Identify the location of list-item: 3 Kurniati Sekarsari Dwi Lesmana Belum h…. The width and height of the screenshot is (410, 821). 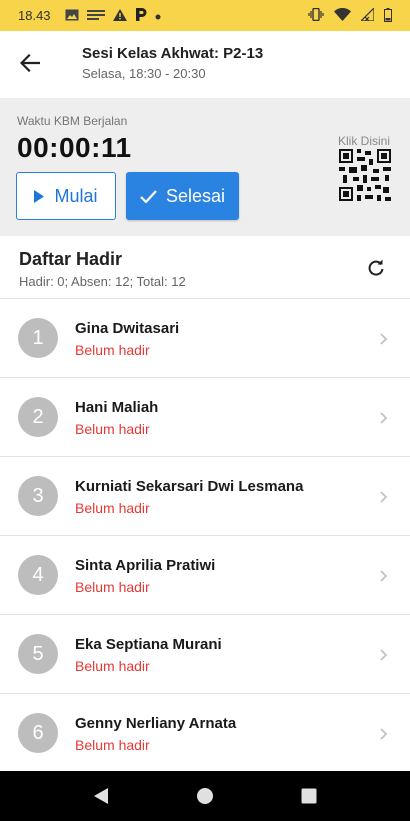
(205, 495).